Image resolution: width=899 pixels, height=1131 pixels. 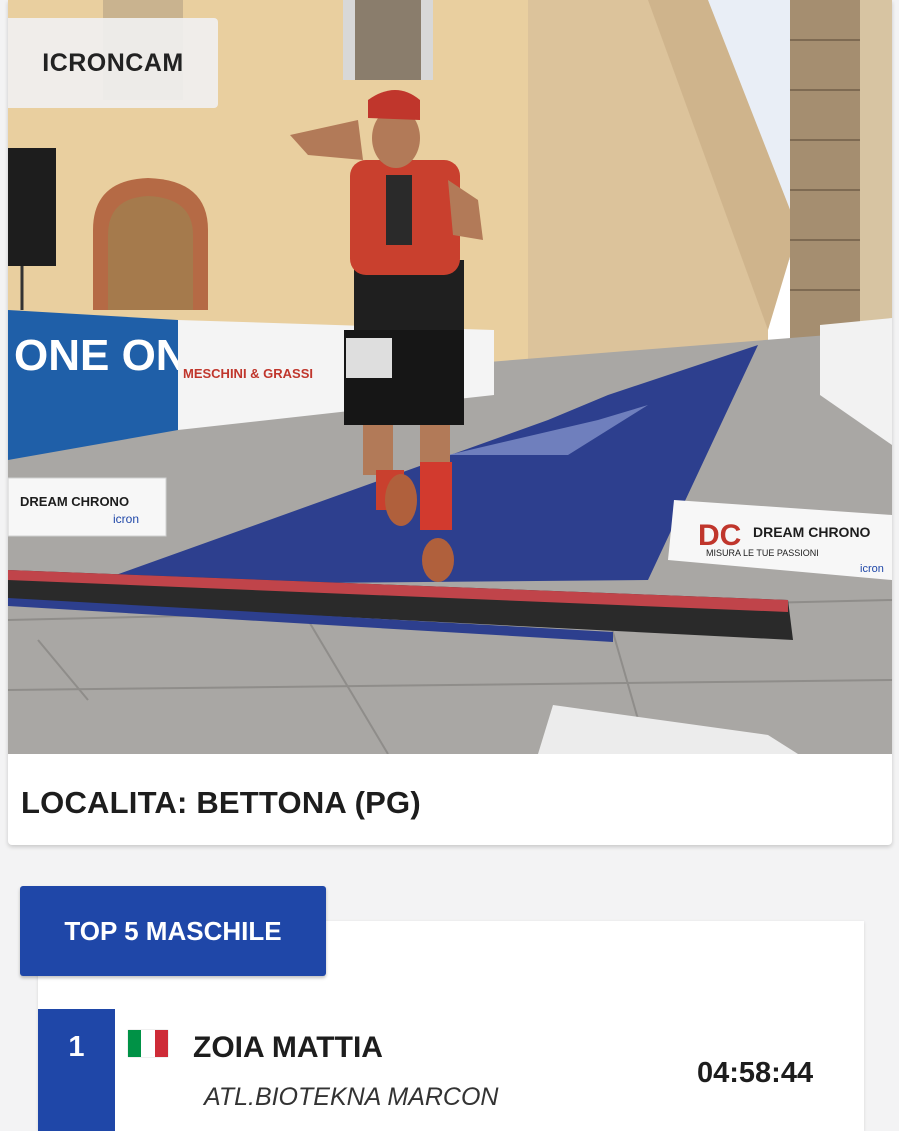 I want to click on finish-time: 04:58:44, so click(x=755, y=1073).